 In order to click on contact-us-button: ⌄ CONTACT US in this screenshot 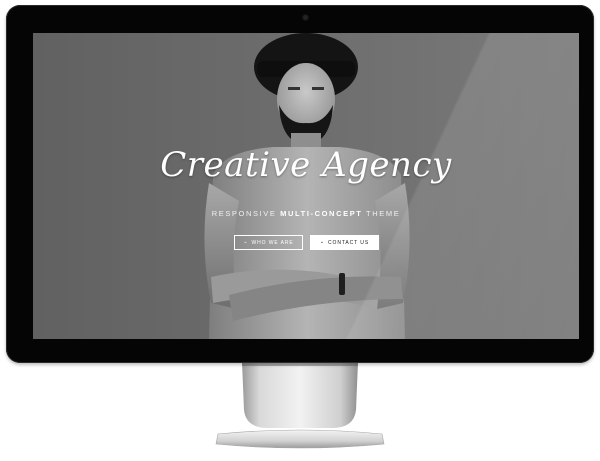, I will do `click(344, 242)`.